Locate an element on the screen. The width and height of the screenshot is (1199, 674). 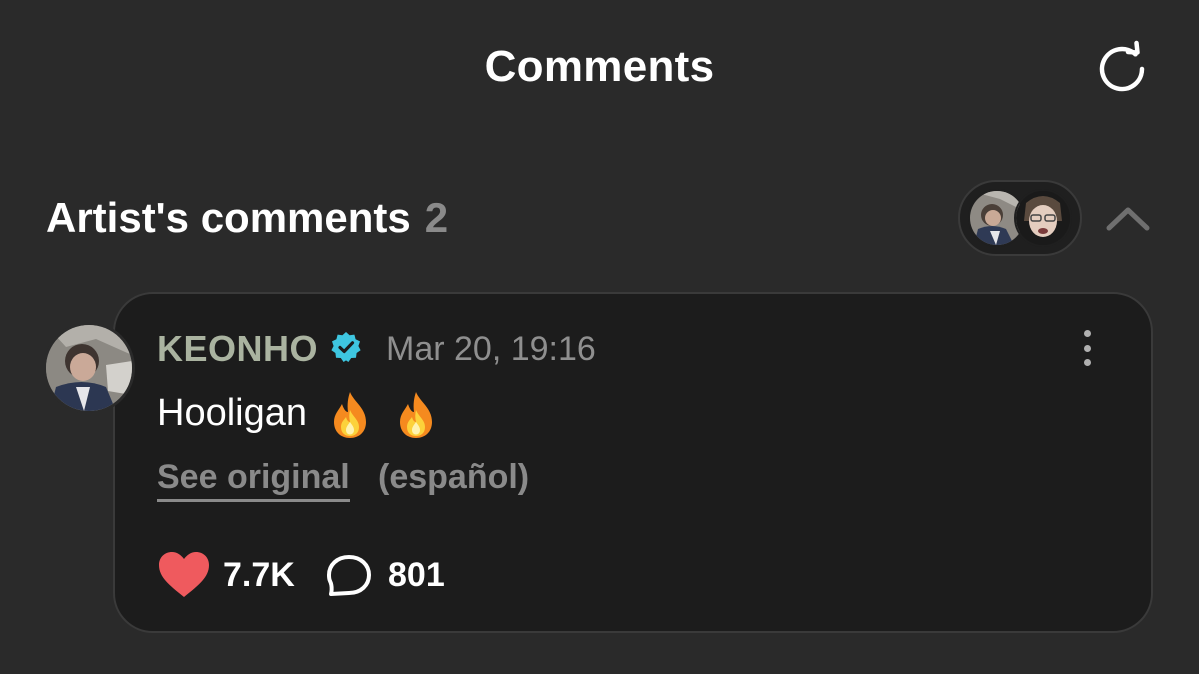
heart-icon is located at coordinates (184, 574).